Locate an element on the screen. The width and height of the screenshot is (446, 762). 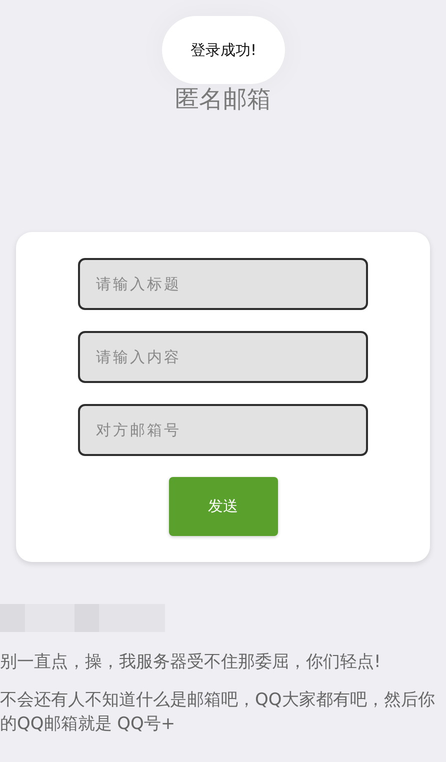
input-field: 请输入内容 is located at coordinates (223, 357).